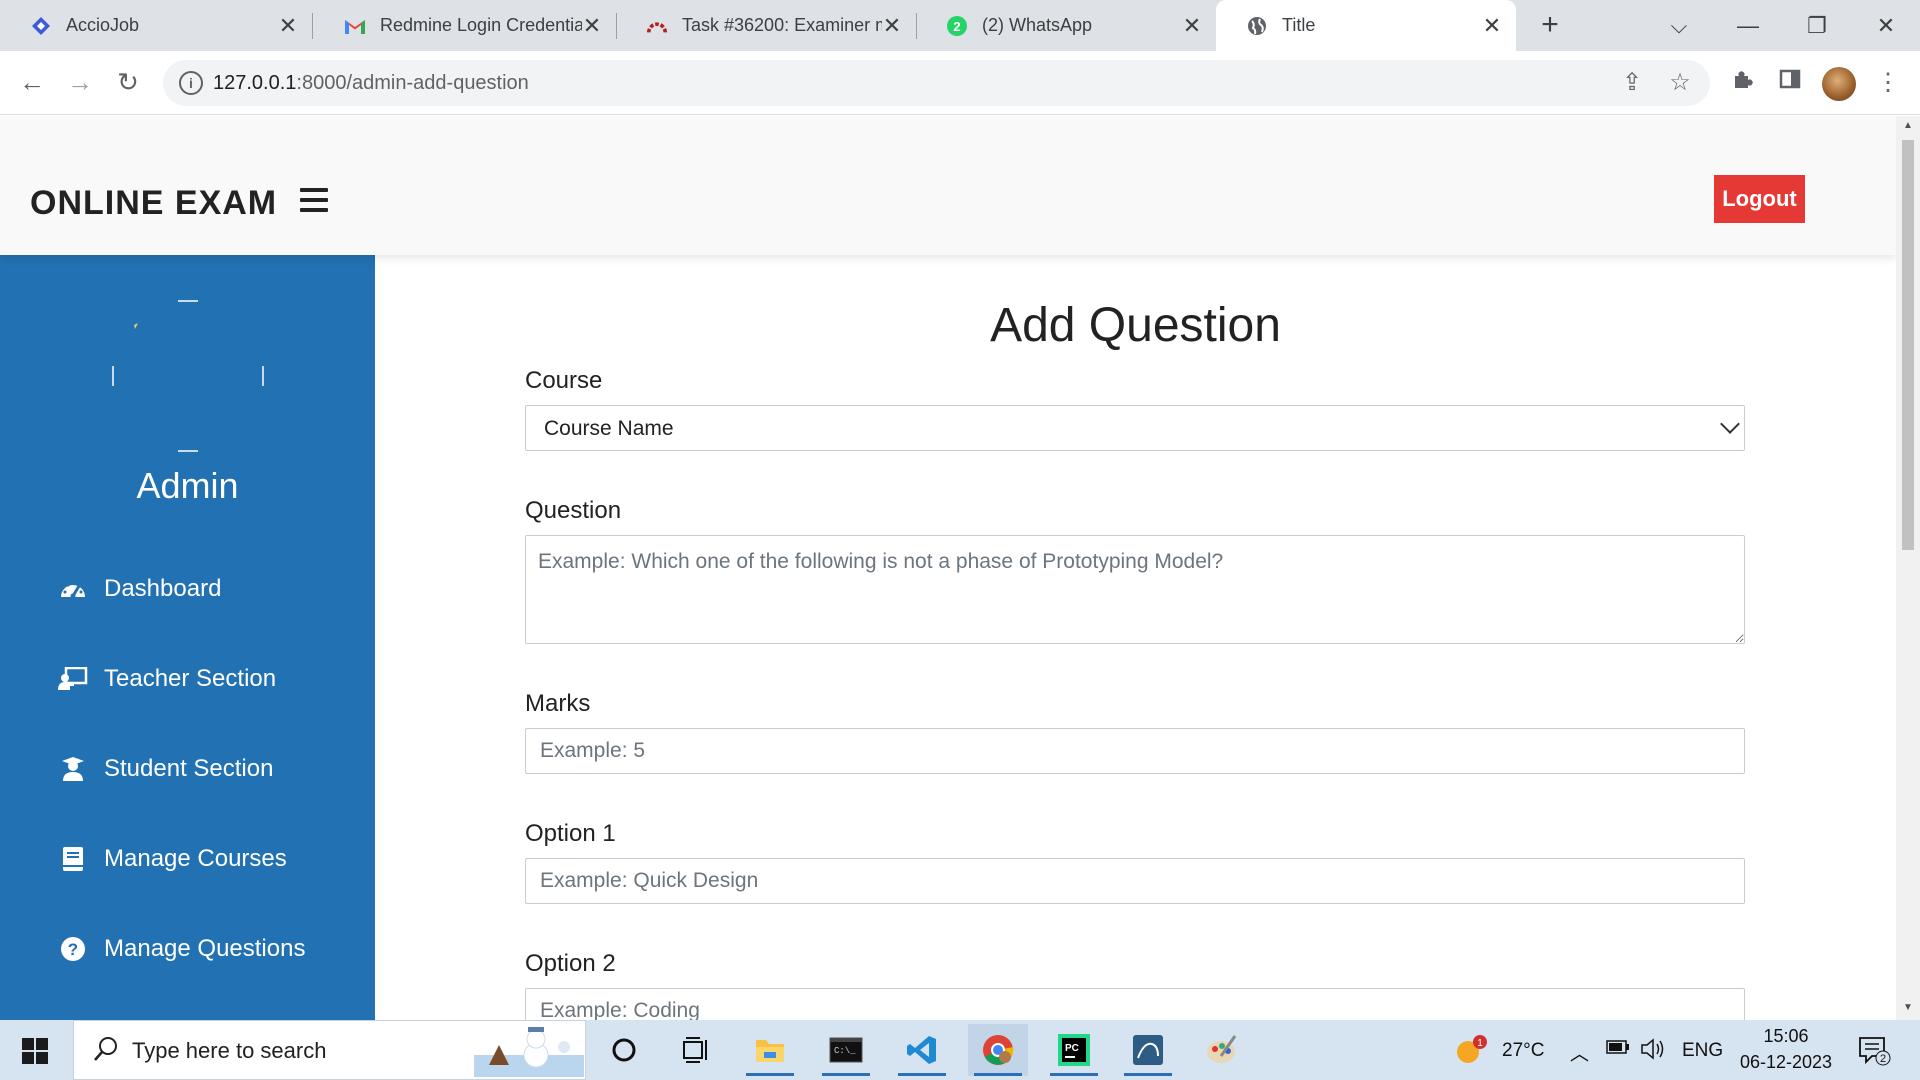 This screenshot has width=1920, height=1080. What do you see at coordinates (73, 769) in the screenshot?
I see `user-graduate-icon` at bounding box center [73, 769].